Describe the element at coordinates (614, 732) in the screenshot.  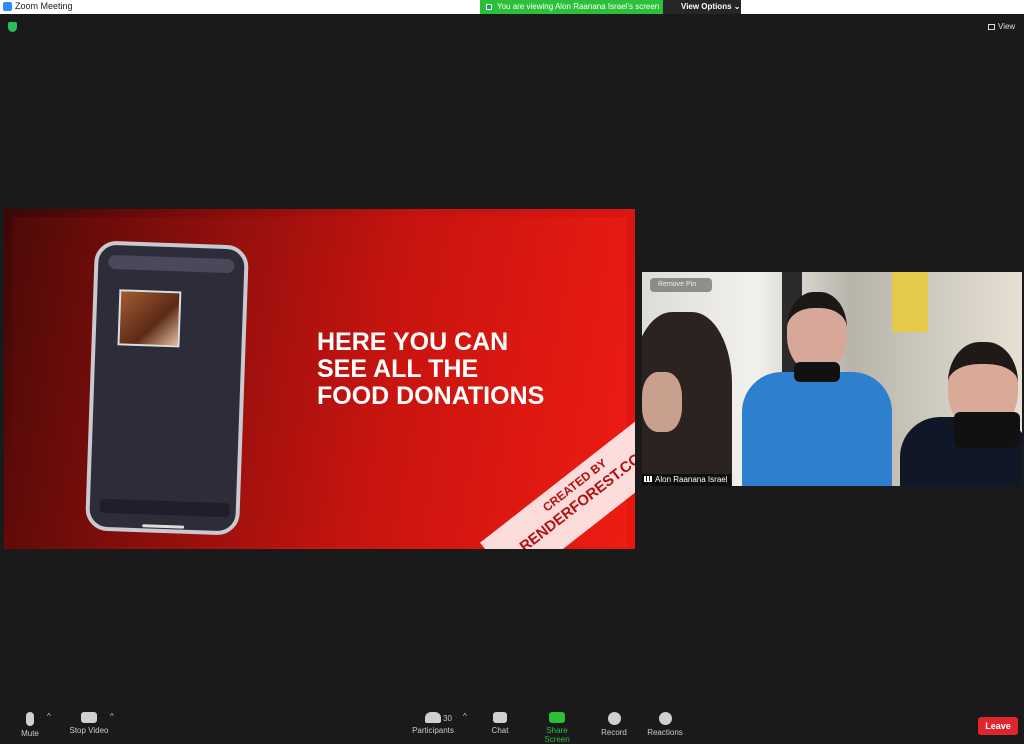
I see `record-label: Record` at that location.